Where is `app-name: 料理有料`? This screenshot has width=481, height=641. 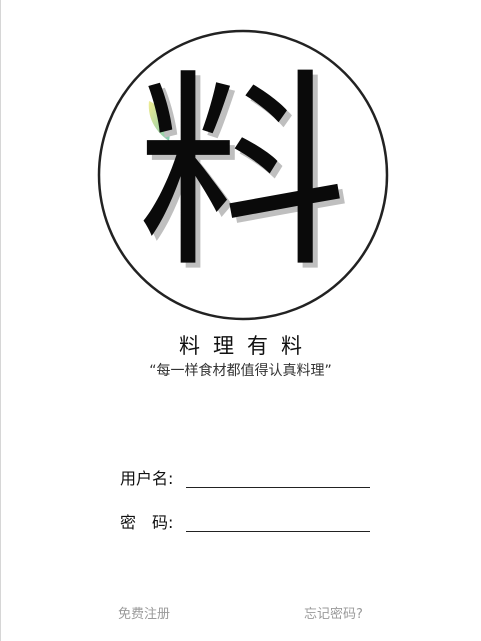
app-name: 料理有料 is located at coordinates (247, 346).